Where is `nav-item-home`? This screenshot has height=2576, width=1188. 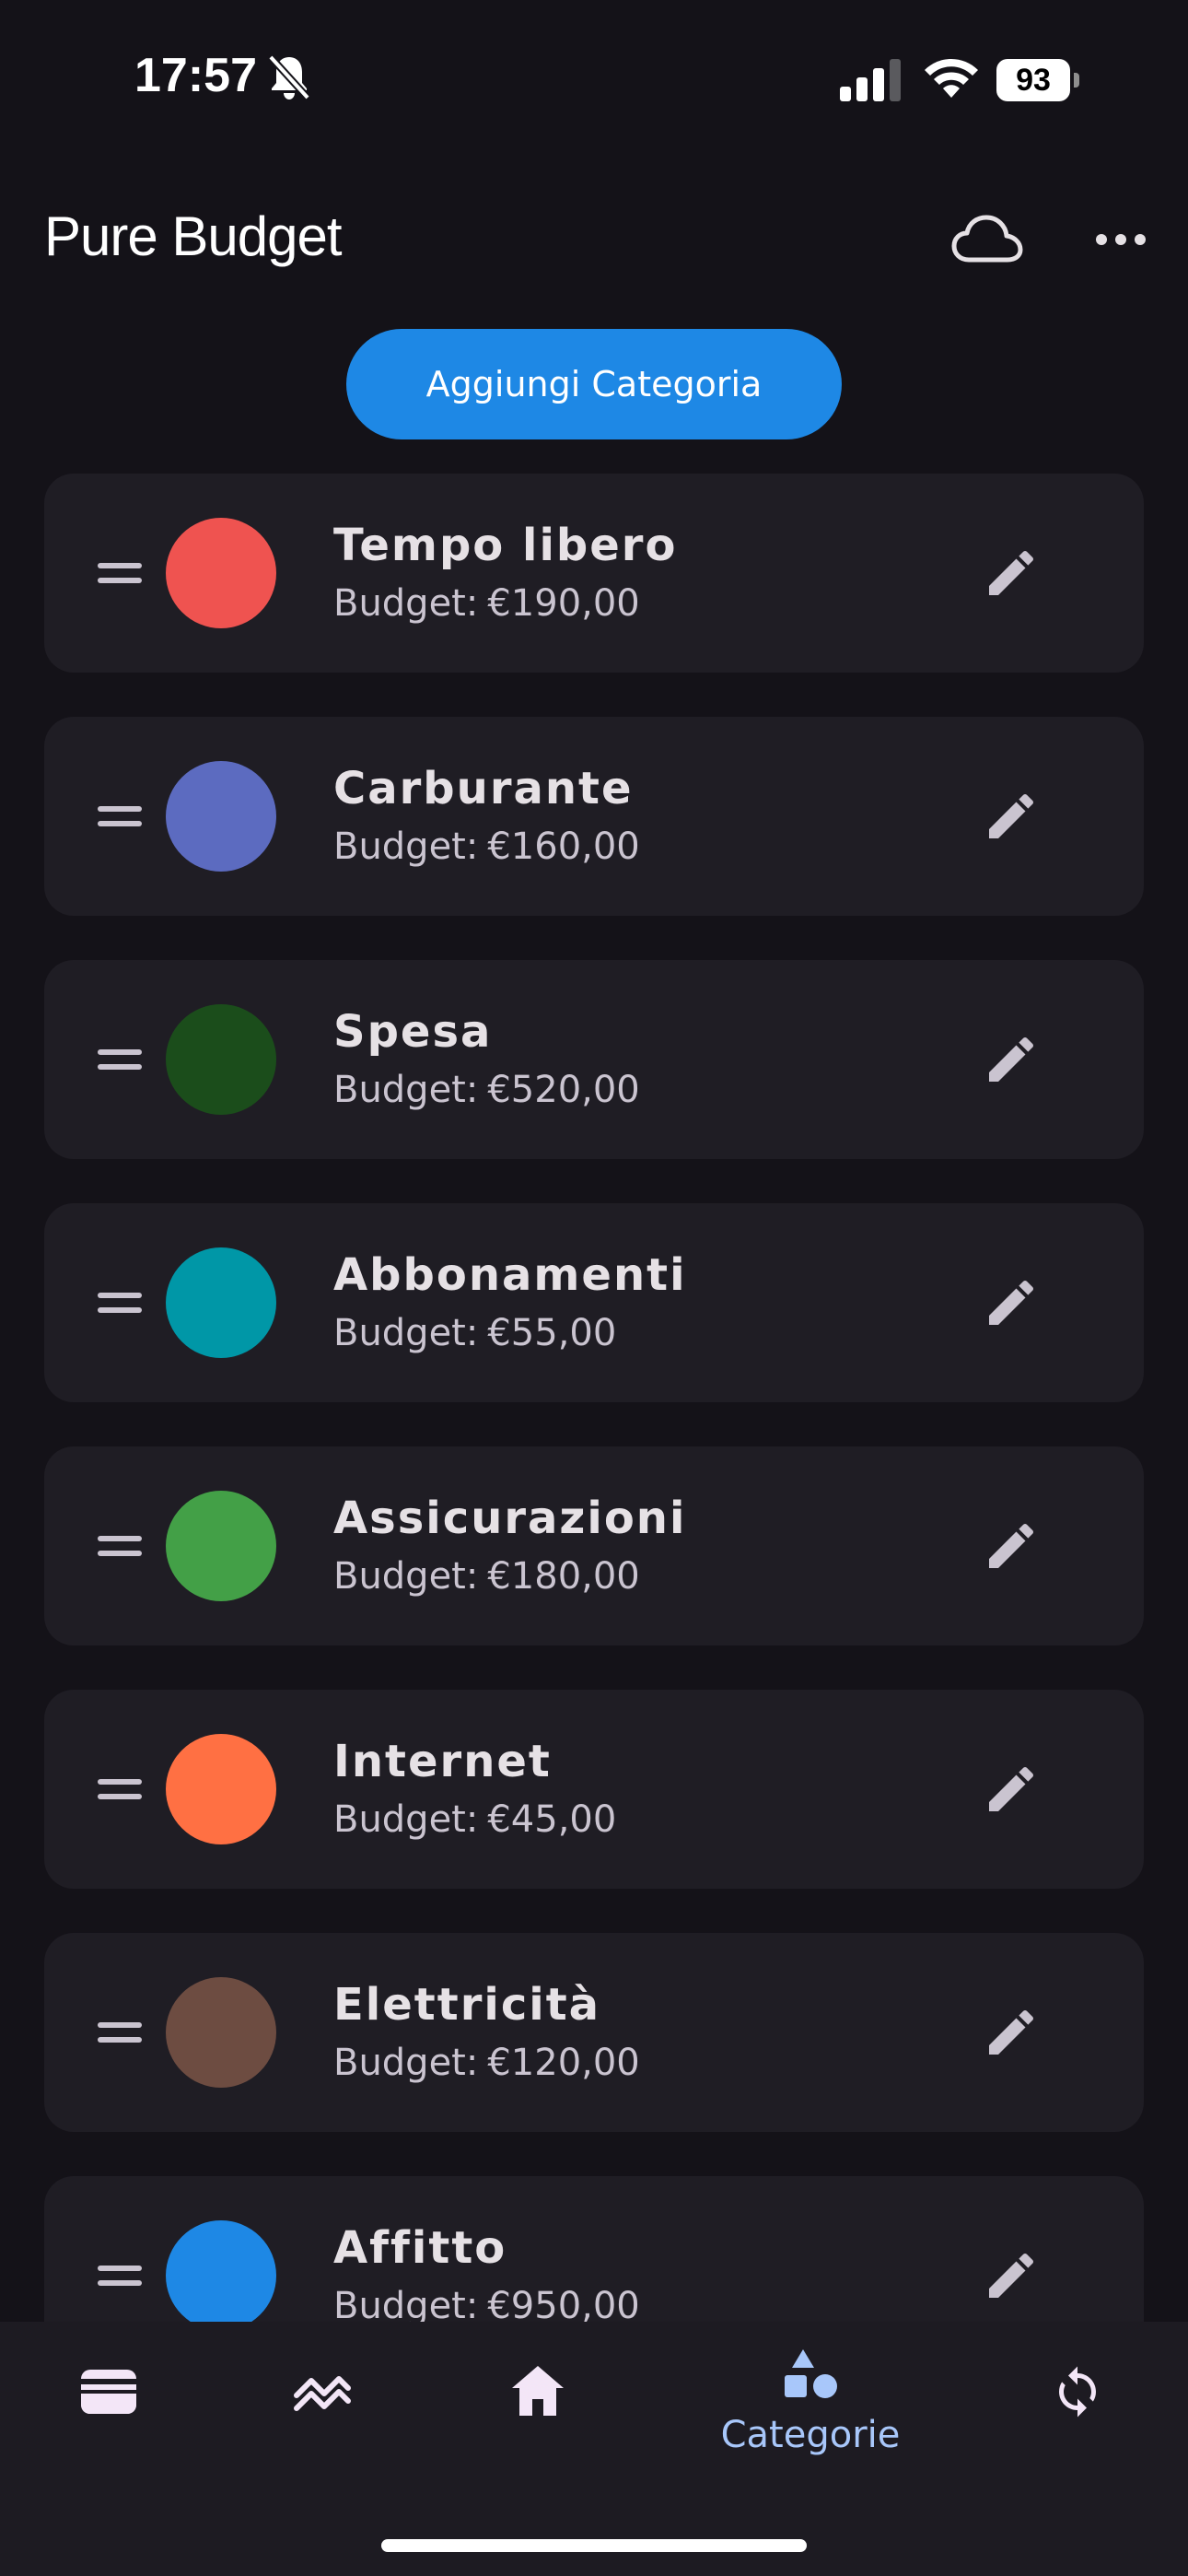 nav-item-home is located at coordinates (540, 2409).